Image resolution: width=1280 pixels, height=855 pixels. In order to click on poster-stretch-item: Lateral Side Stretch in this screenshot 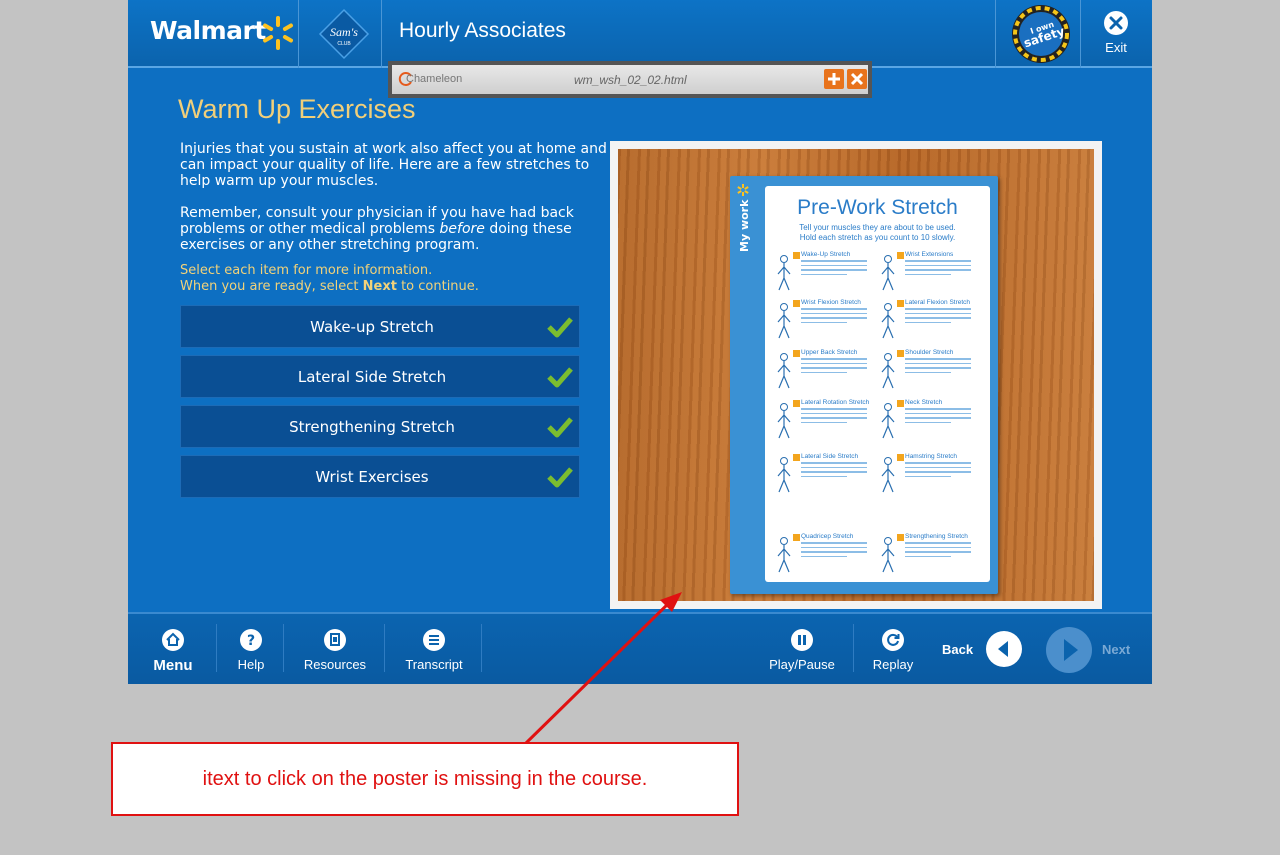, I will do `click(825, 477)`.